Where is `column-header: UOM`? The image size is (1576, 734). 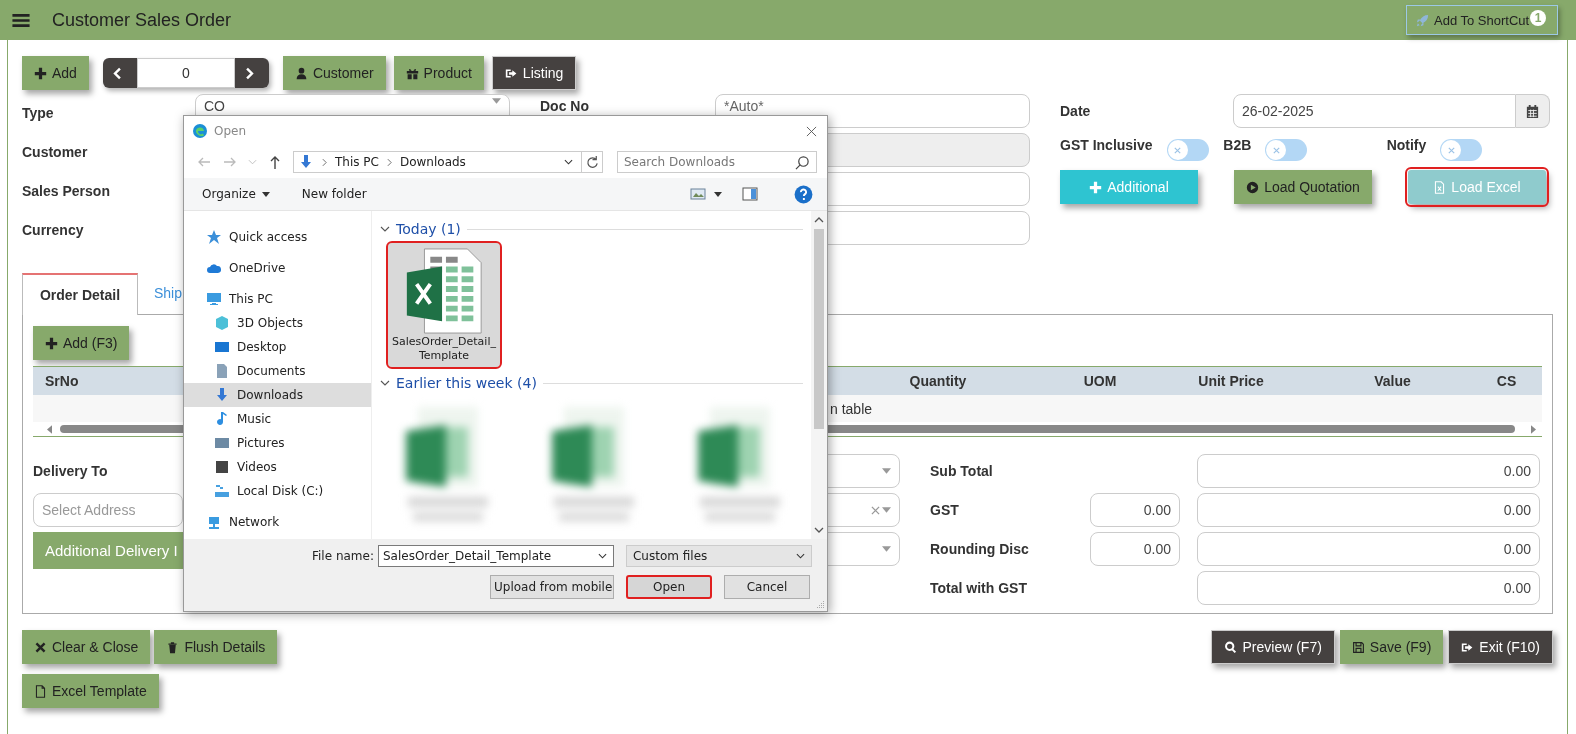
column-header: UOM is located at coordinates (1100, 381).